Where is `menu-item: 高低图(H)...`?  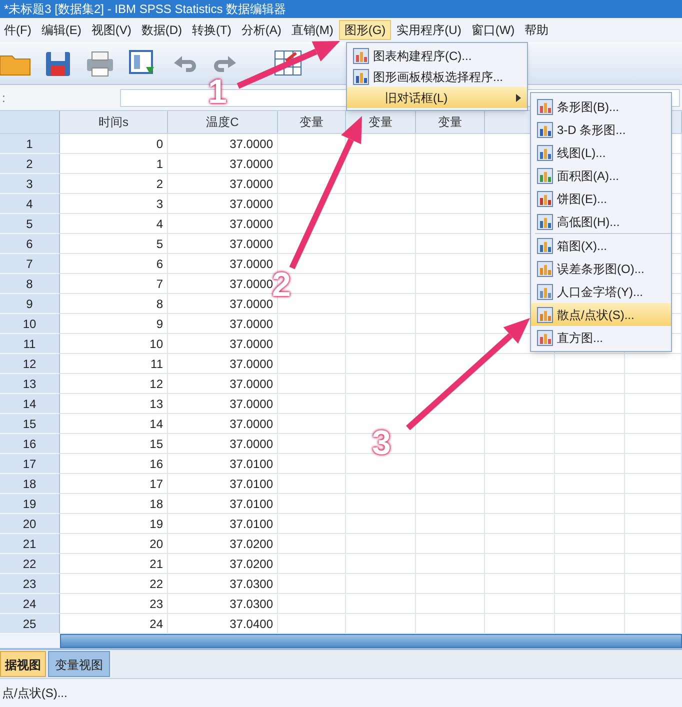
menu-item: 高低图(H)... is located at coordinates (601, 221).